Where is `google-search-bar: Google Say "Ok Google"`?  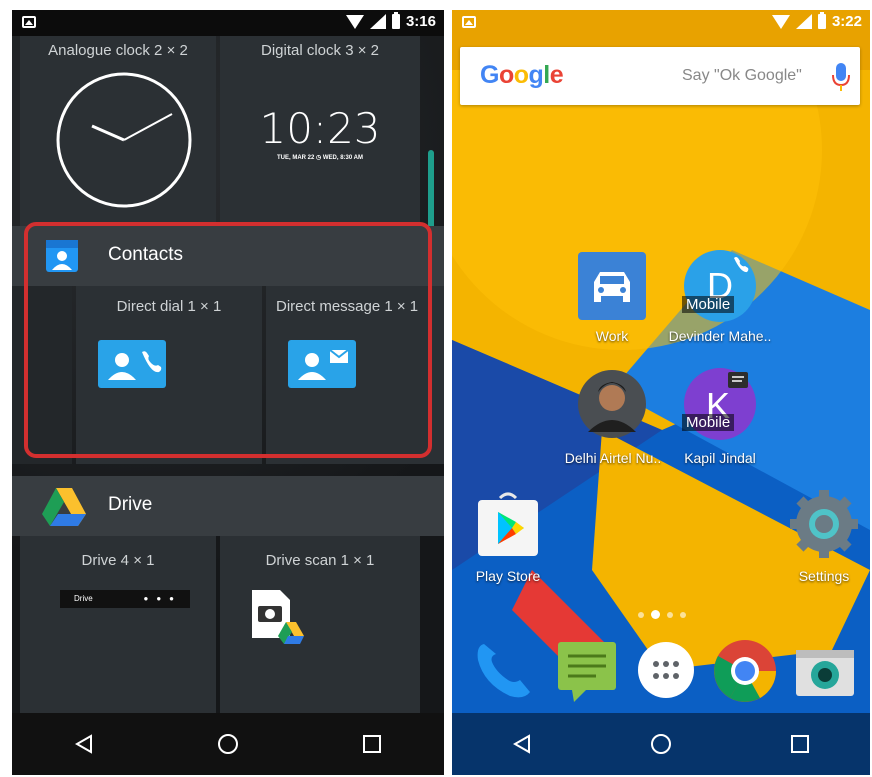
google-search-bar: Google Say "Ok Google" is located at coordinates (660, 76).